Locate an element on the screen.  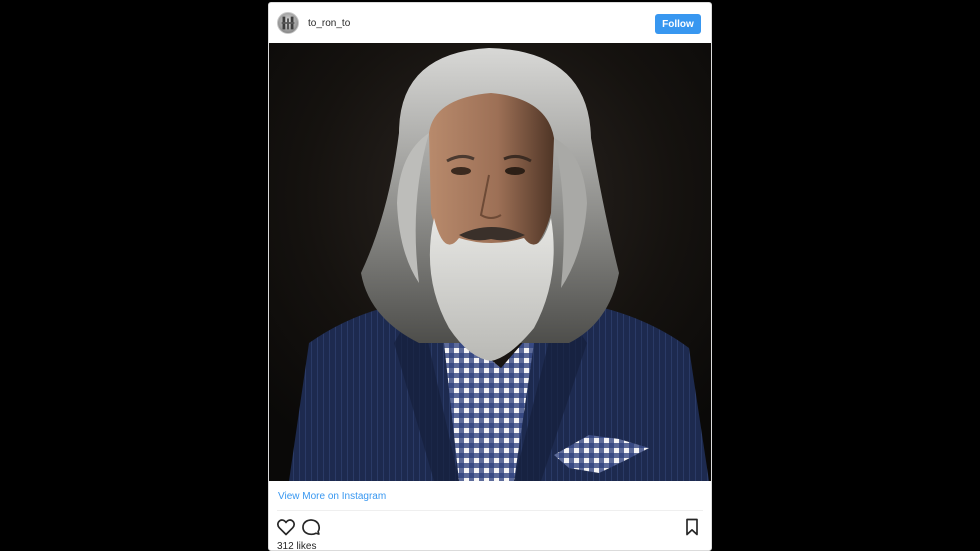
likes-count: 312 likes is located at coordinates (297, 546).